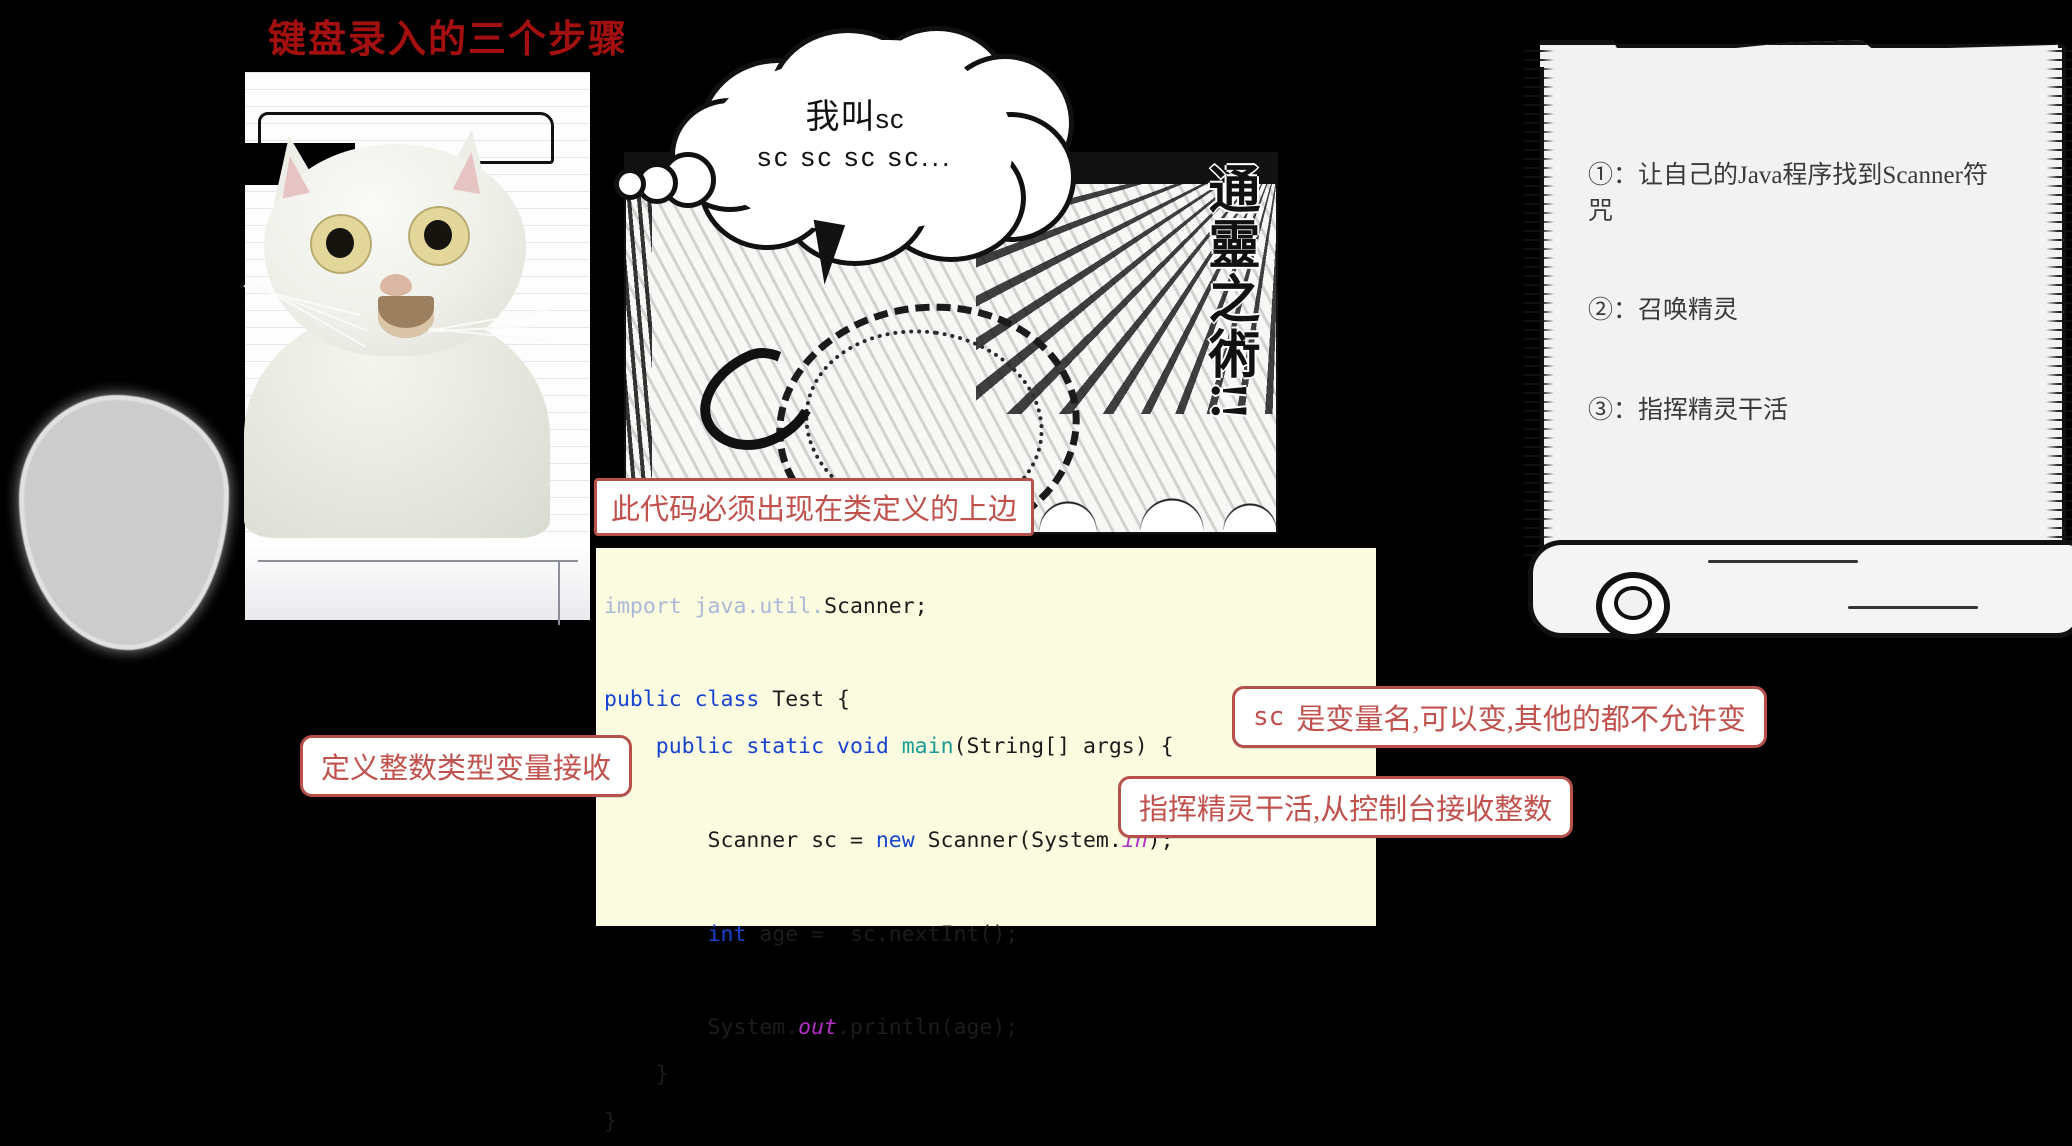 This screenshot has width=2072, height=1146. Describe the element at coordinates (811, 700) in the screenshot. I see `code-token: Test {` at that location.